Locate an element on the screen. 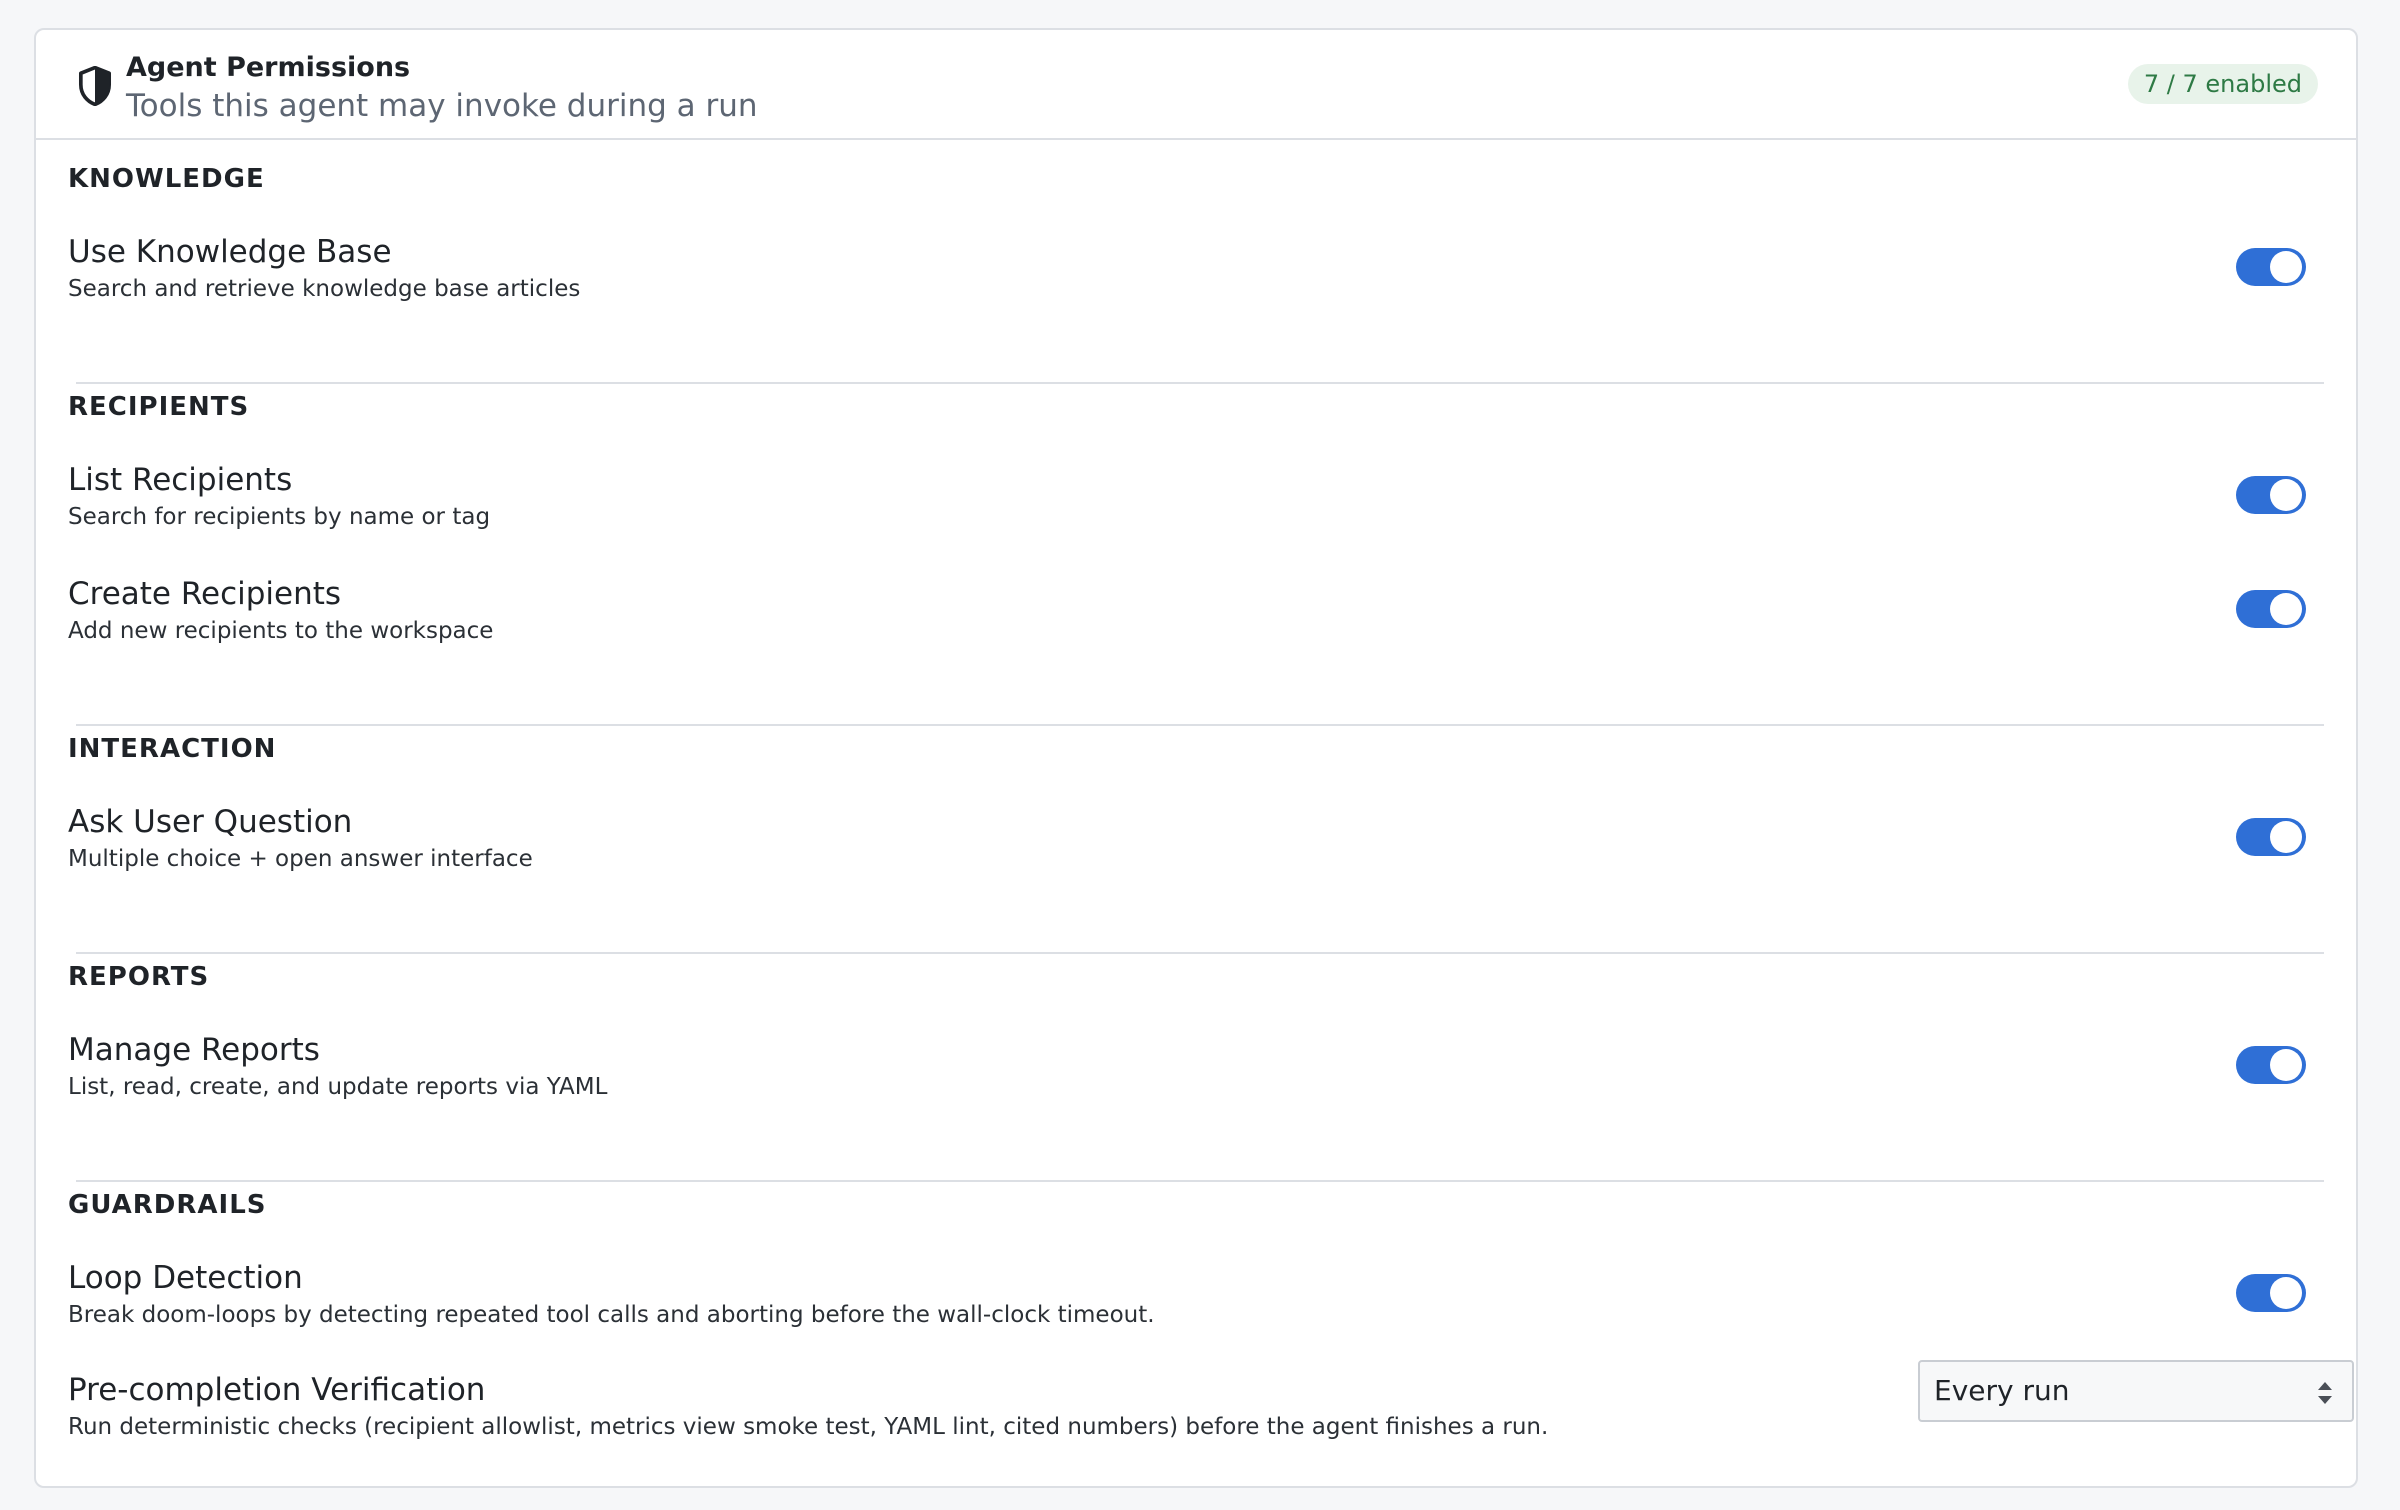  verification-frequency-select: Every run is located at coordinates (2136, 1391).